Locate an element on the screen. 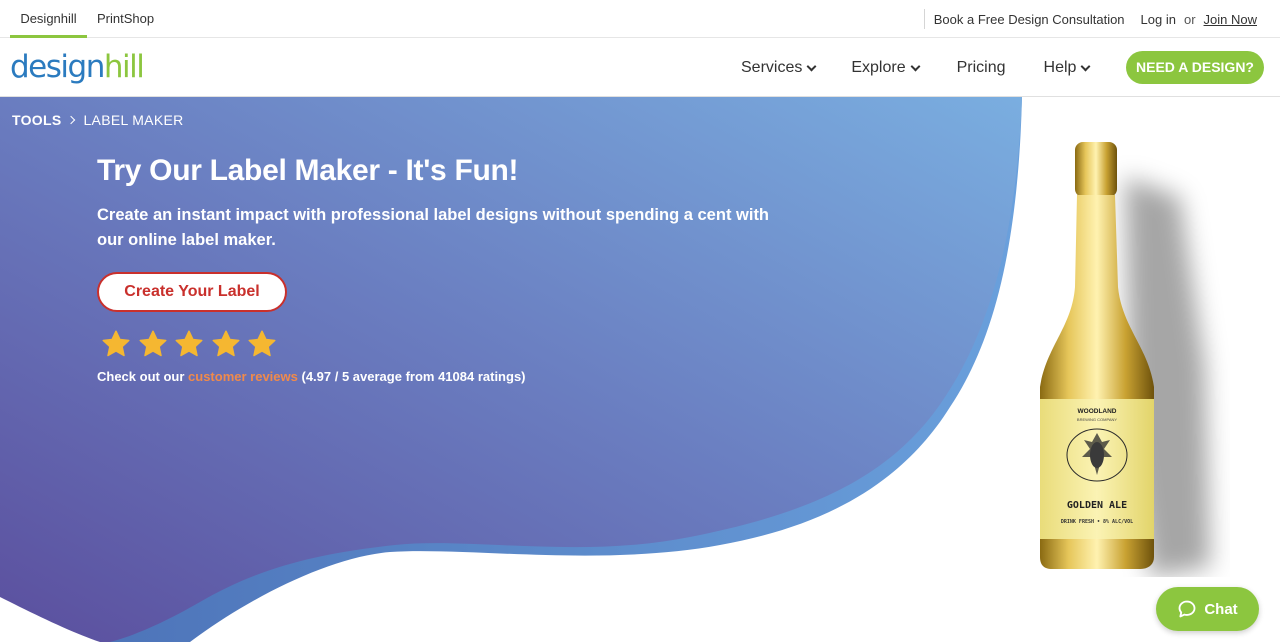  logo-part-hill: hill is located at coordinates (124, 67).